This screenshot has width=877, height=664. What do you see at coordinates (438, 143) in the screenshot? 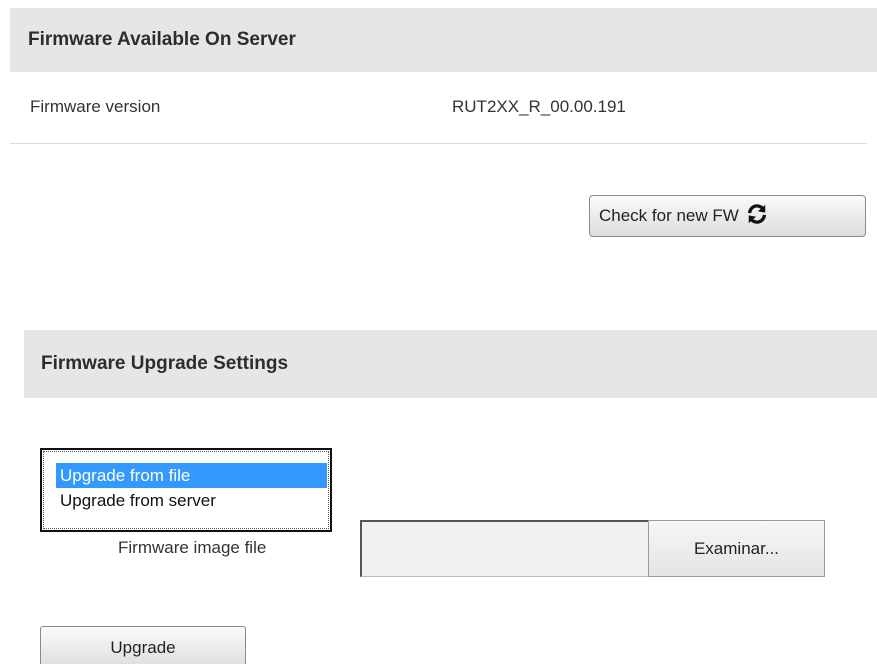
I see `row-divider` at bounding box center [438, 143].